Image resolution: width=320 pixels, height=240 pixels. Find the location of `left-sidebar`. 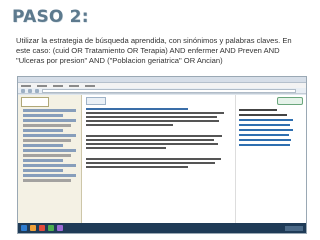

left-sidebar is located at coordinates (50, 159).